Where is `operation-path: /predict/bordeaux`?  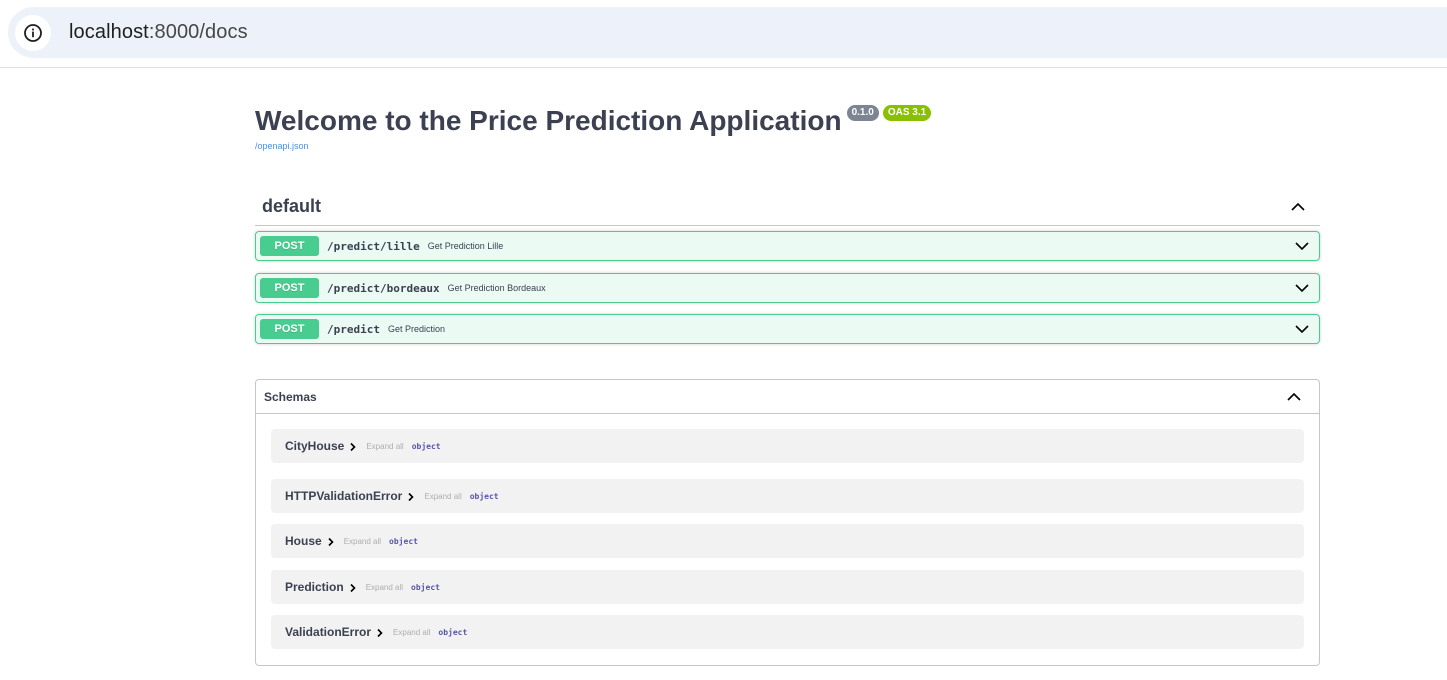 operation-path: /predict/bordeaux is located at coordinates (383, 288).